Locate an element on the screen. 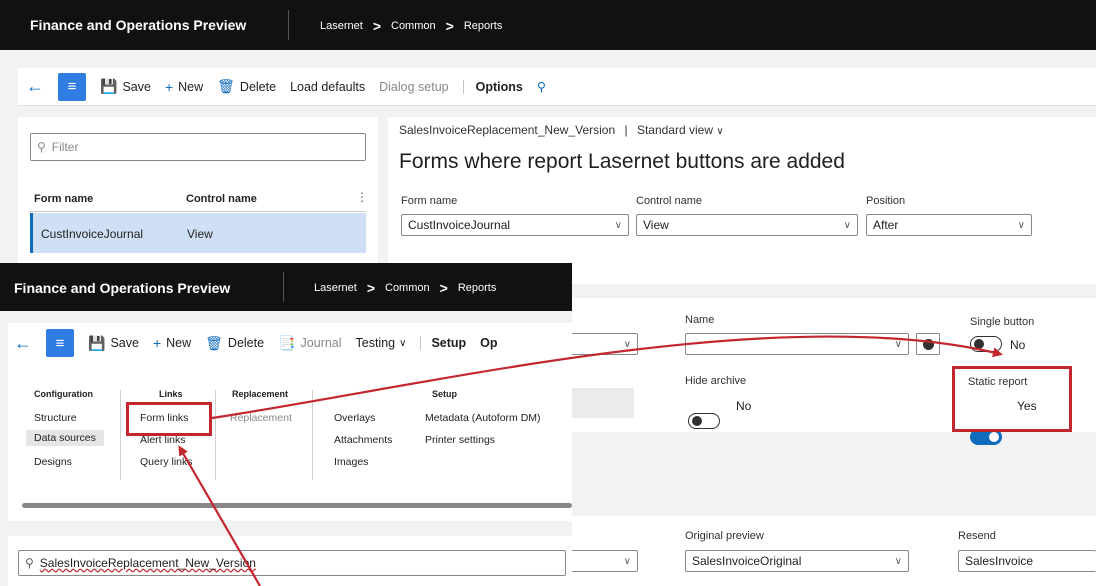 Image resolution: width=1096 pixels, height=586 pixels. arrow-form-links-to-static-report is located at coordinates (607, 377).